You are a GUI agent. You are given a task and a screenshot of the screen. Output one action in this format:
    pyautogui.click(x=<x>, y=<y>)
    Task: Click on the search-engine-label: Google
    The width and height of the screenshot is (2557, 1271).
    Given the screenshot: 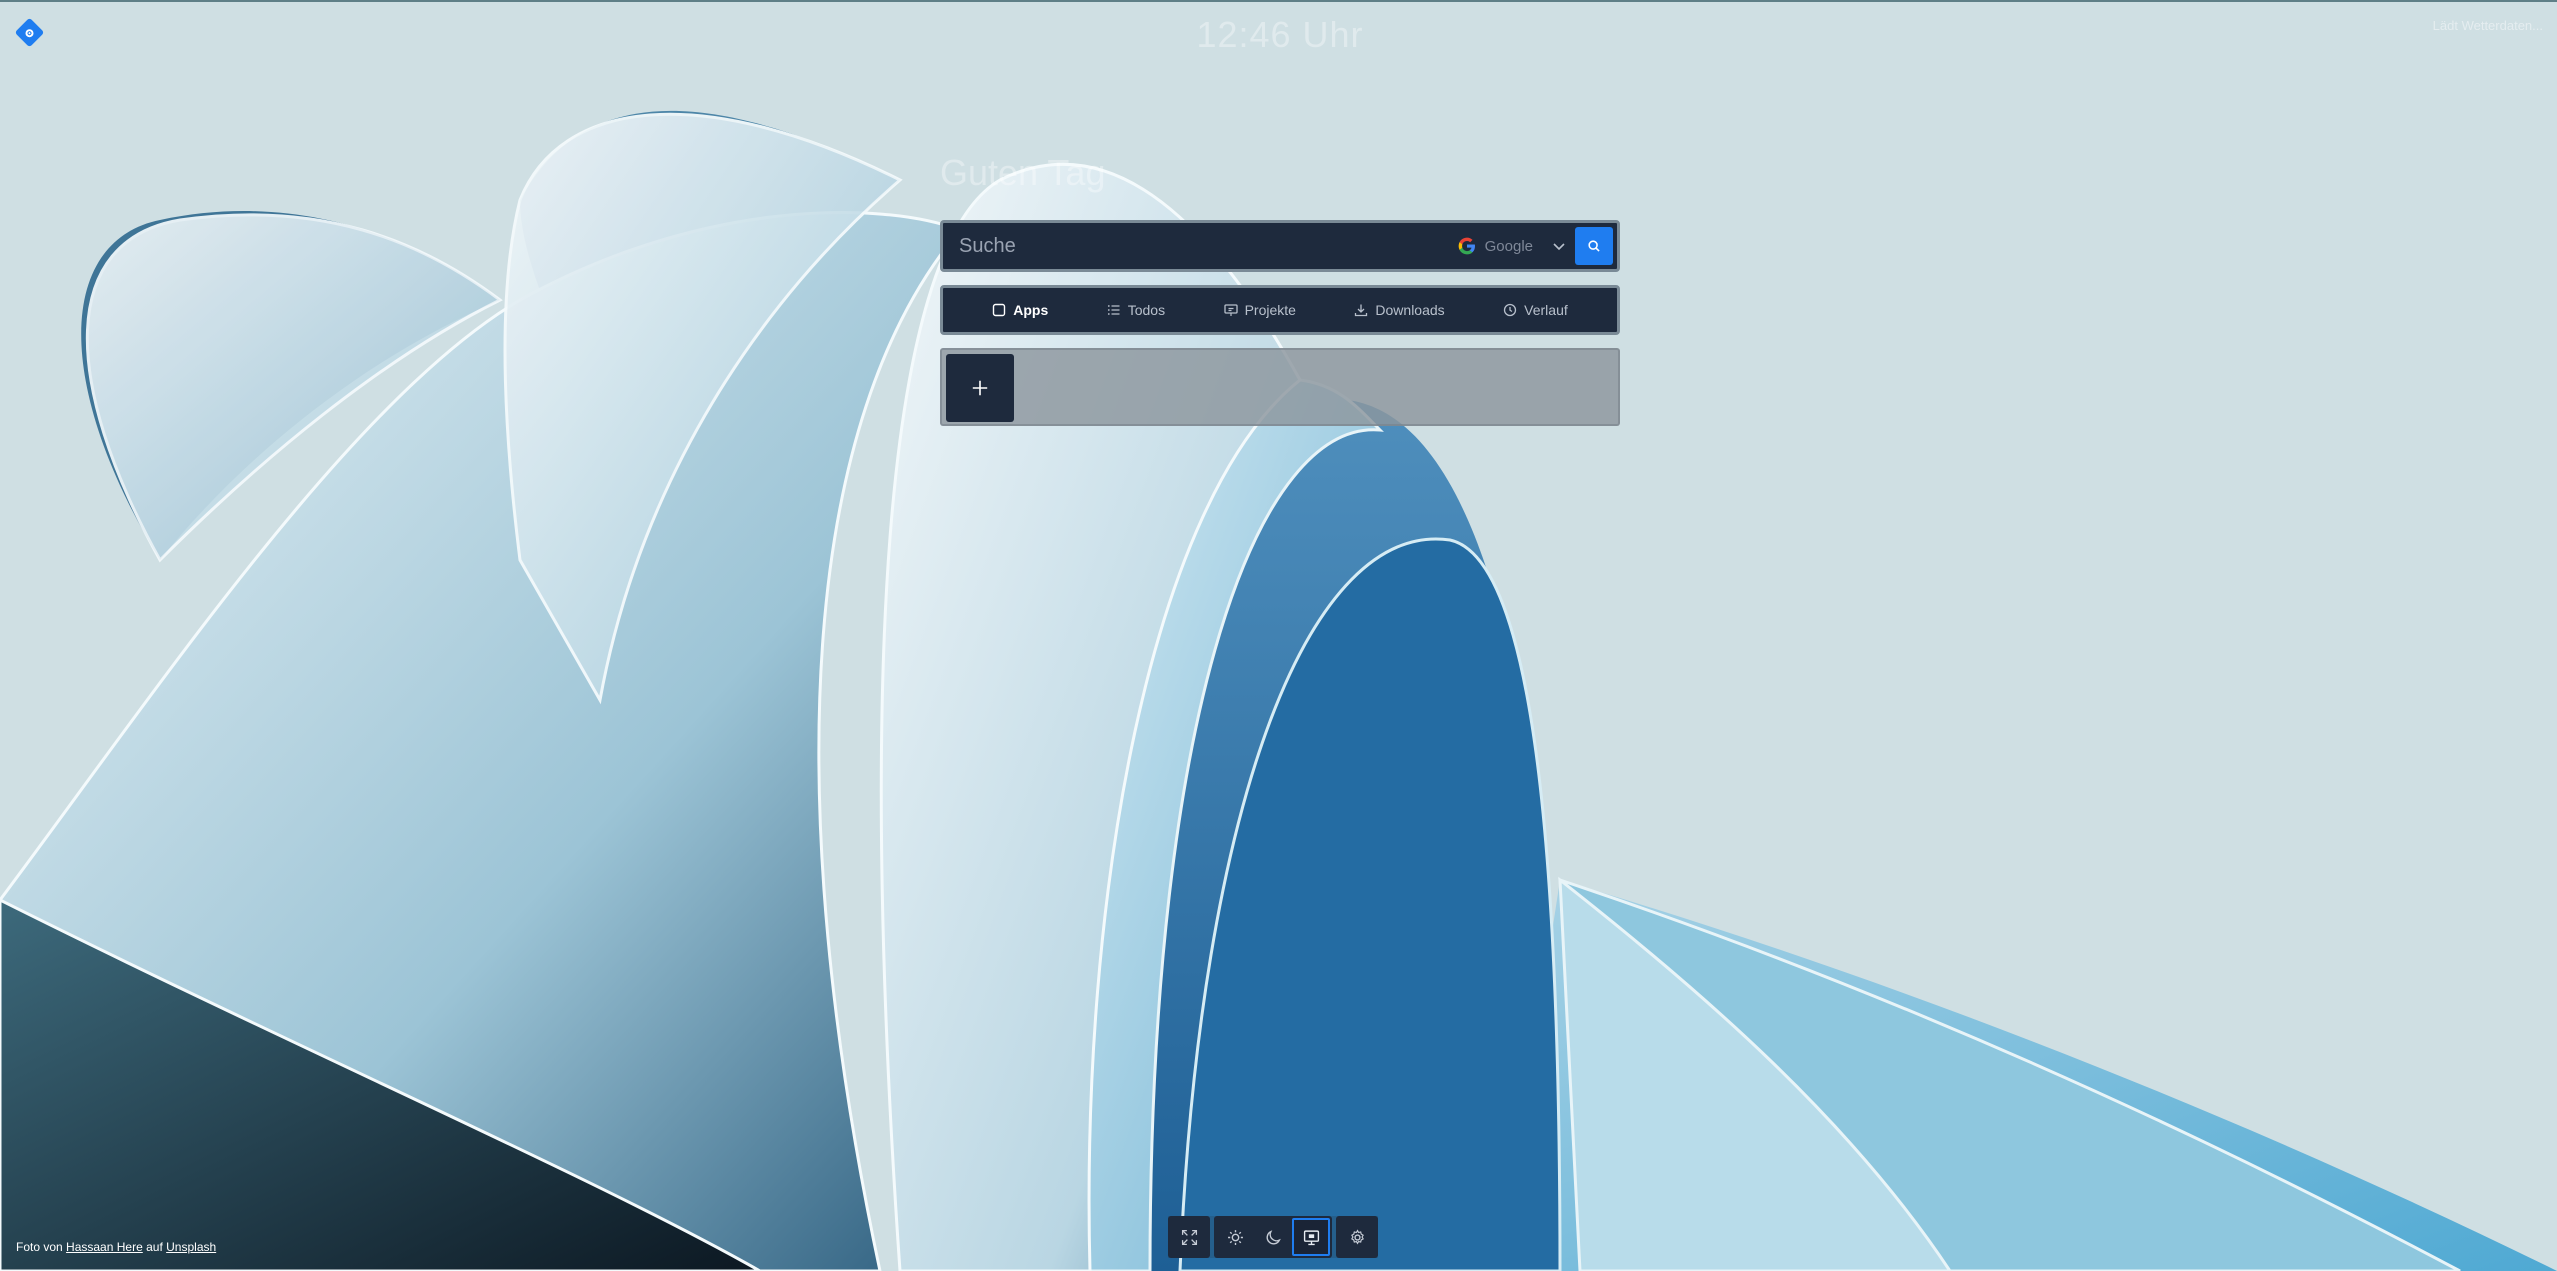 What is the action you would take?
    pyautogui.click(x=1508, y=246)
    